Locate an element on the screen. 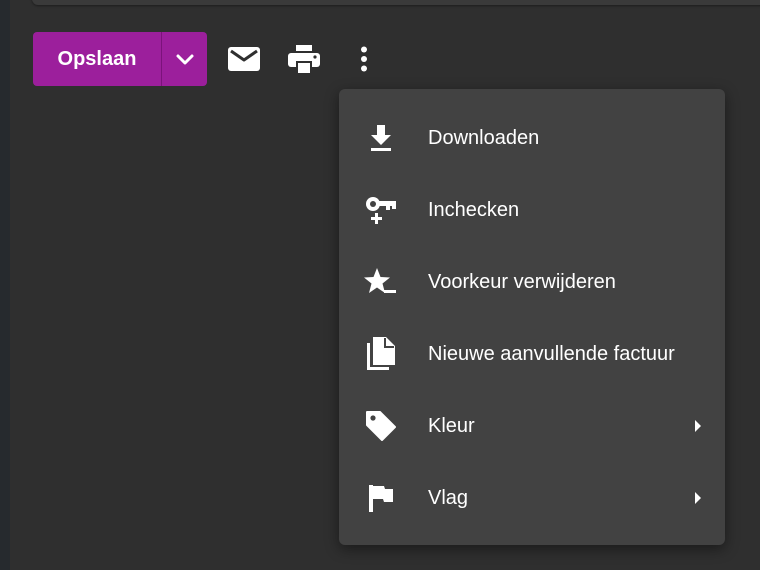 The image size is (760, 570). print-button is located at coordinates (304, 59).